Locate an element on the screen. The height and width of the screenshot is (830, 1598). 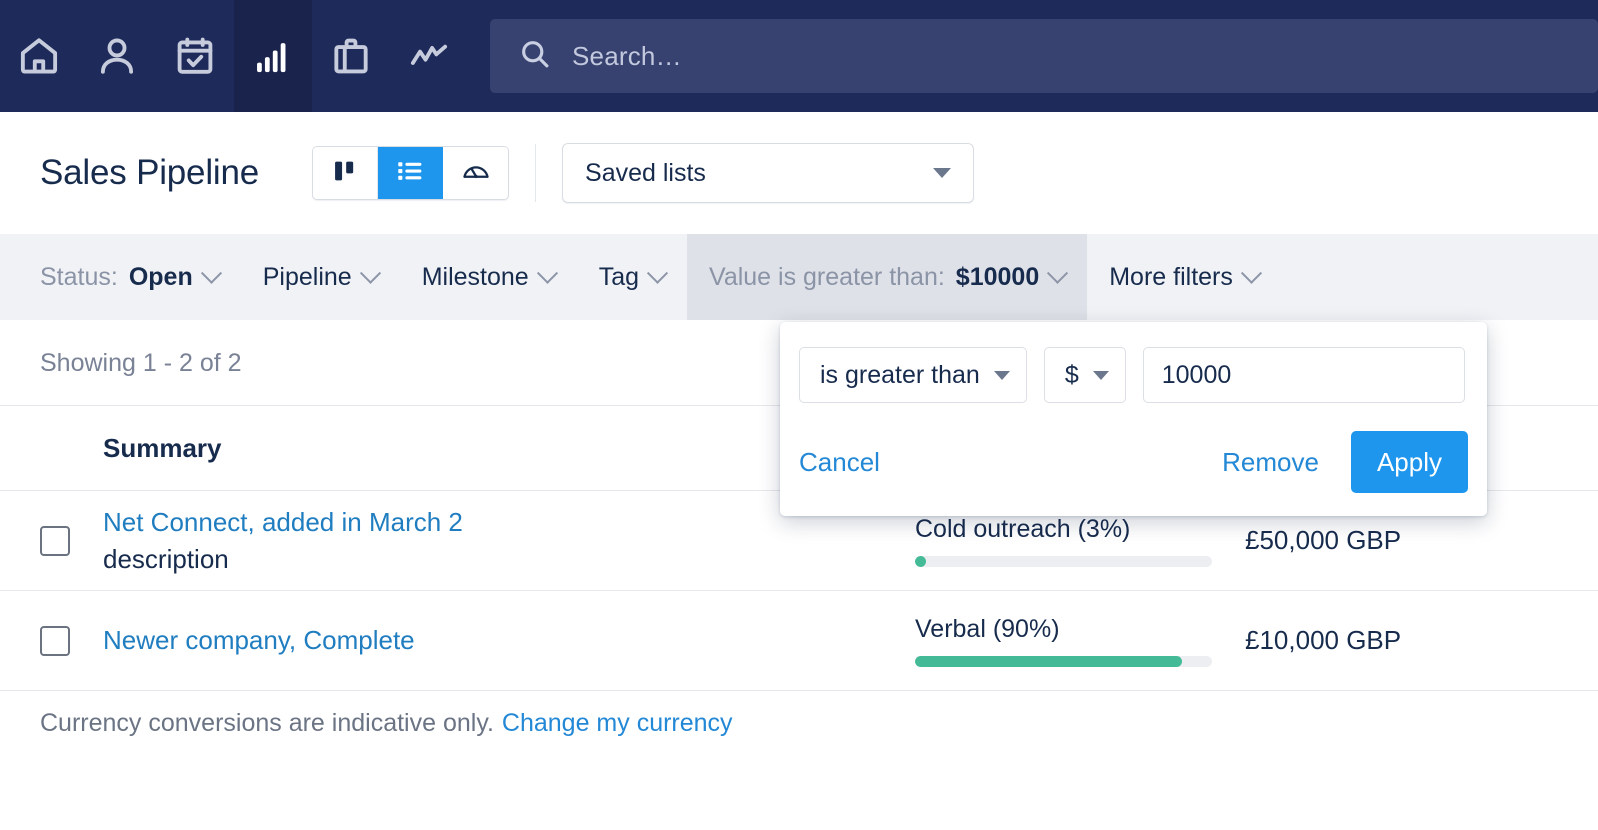
trend-line-icon is located at coordinates (429, 56).